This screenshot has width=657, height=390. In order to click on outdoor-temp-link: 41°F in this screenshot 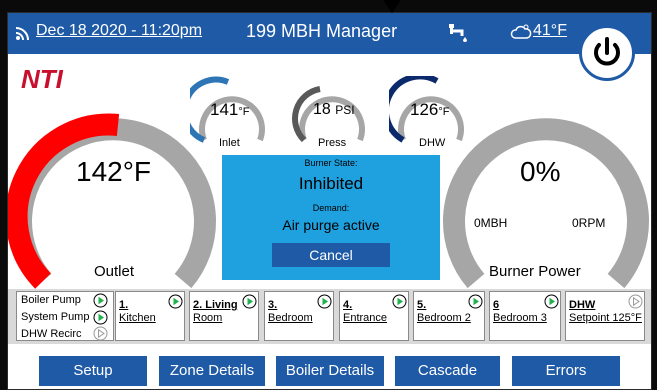, I will do `click(550, 31)`.